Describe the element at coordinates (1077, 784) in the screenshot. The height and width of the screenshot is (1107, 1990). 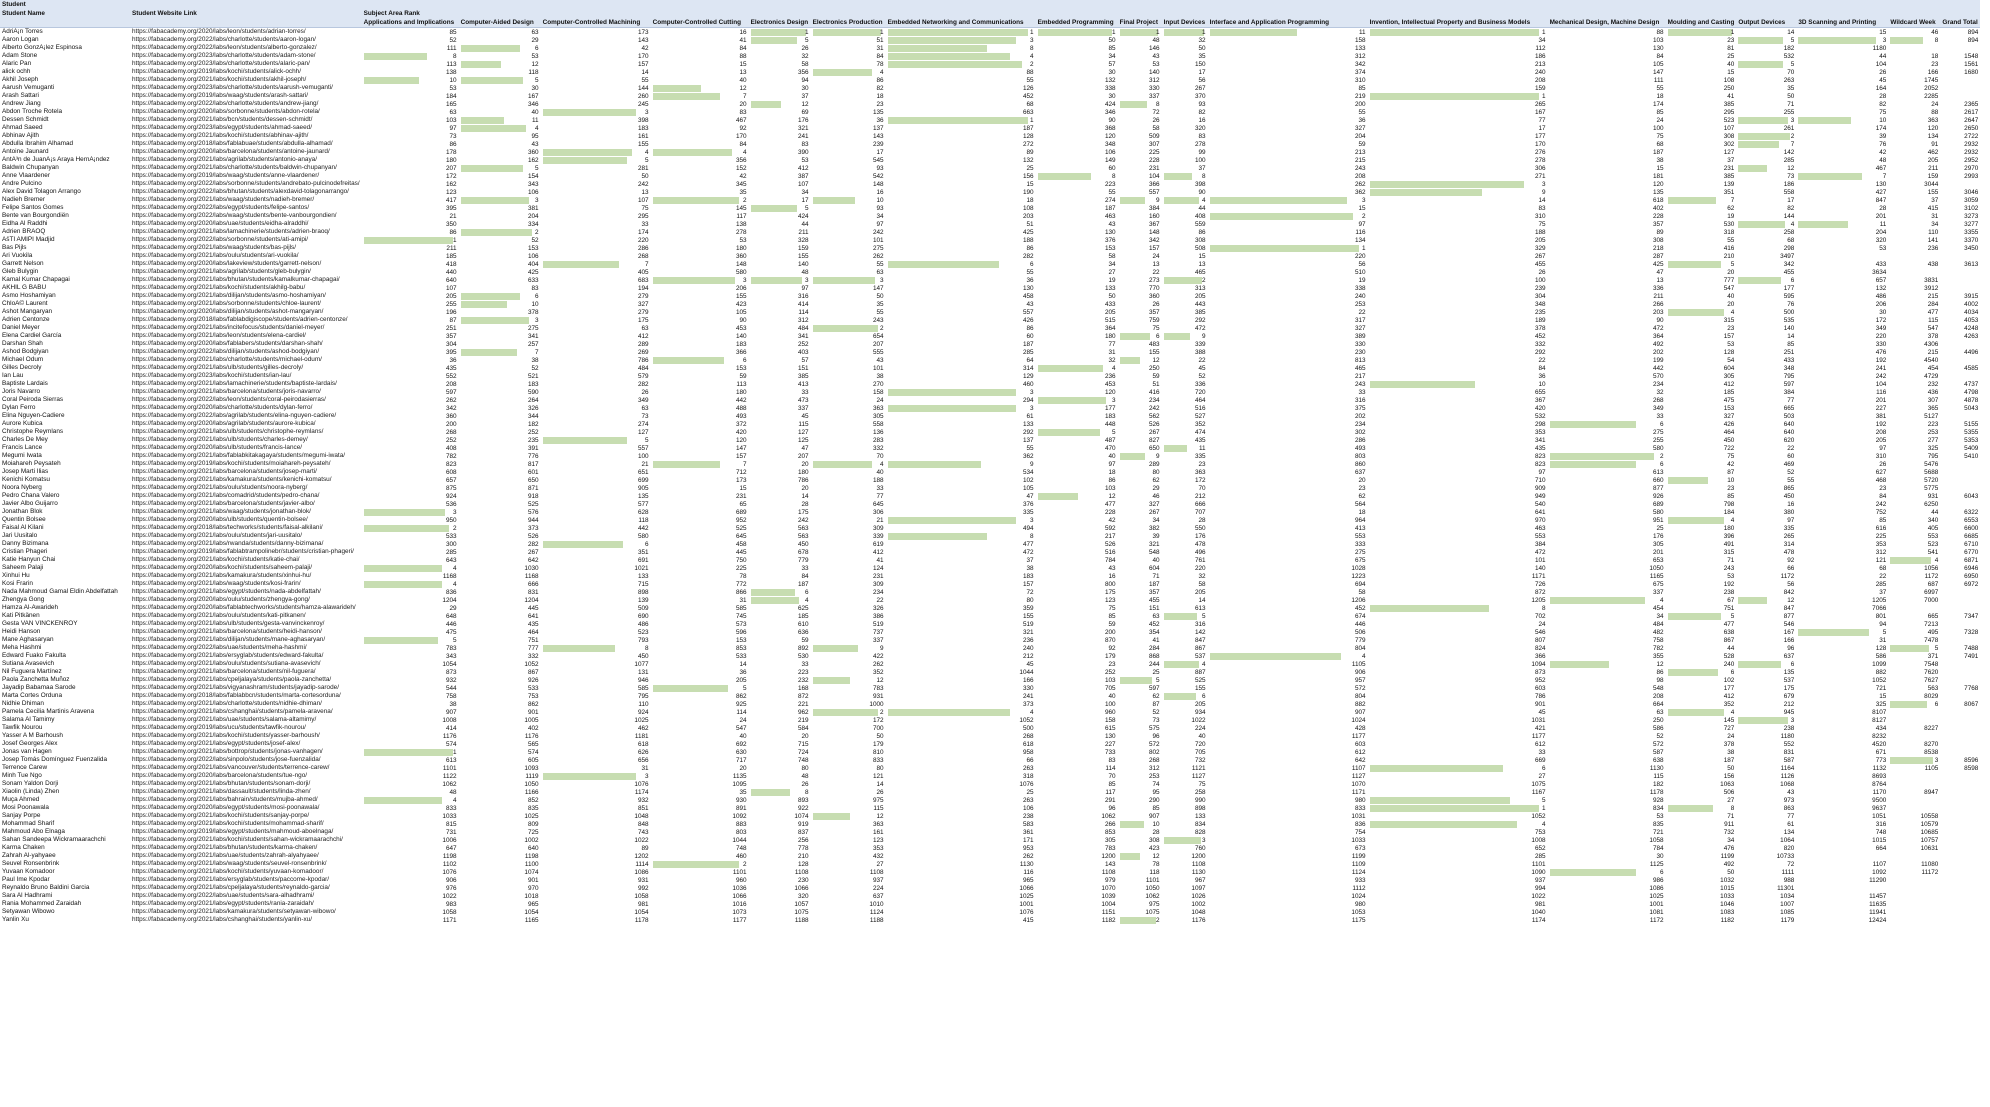
I see `rank-cell: 85` at that location.